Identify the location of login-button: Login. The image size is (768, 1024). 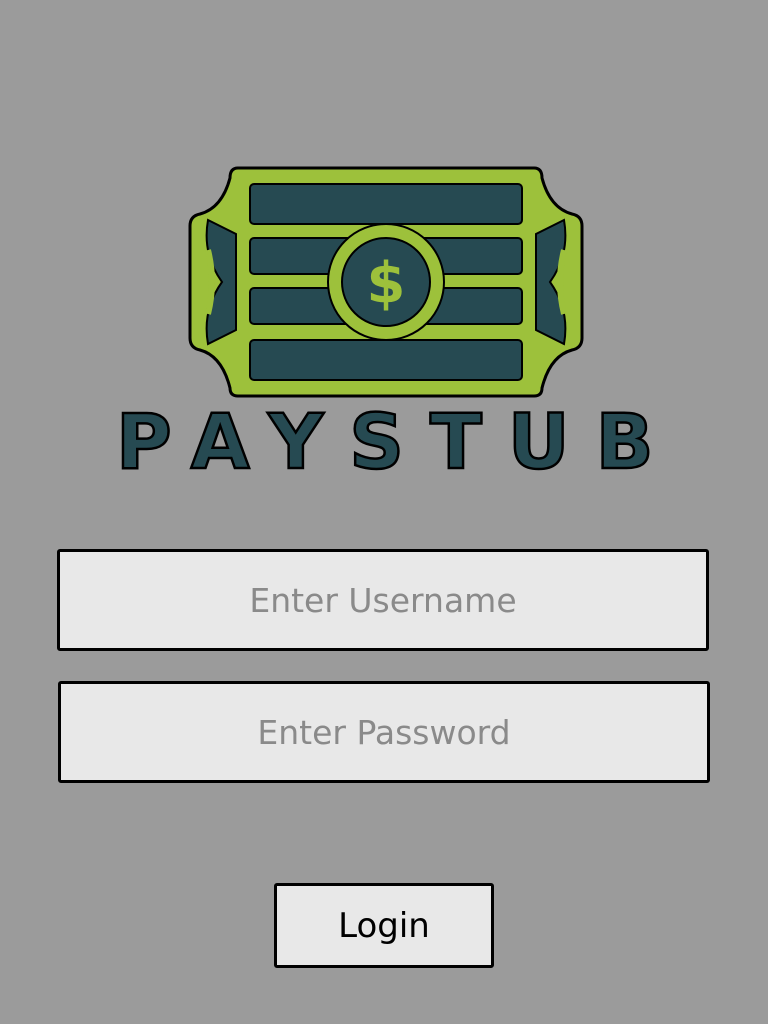
(384, 925).